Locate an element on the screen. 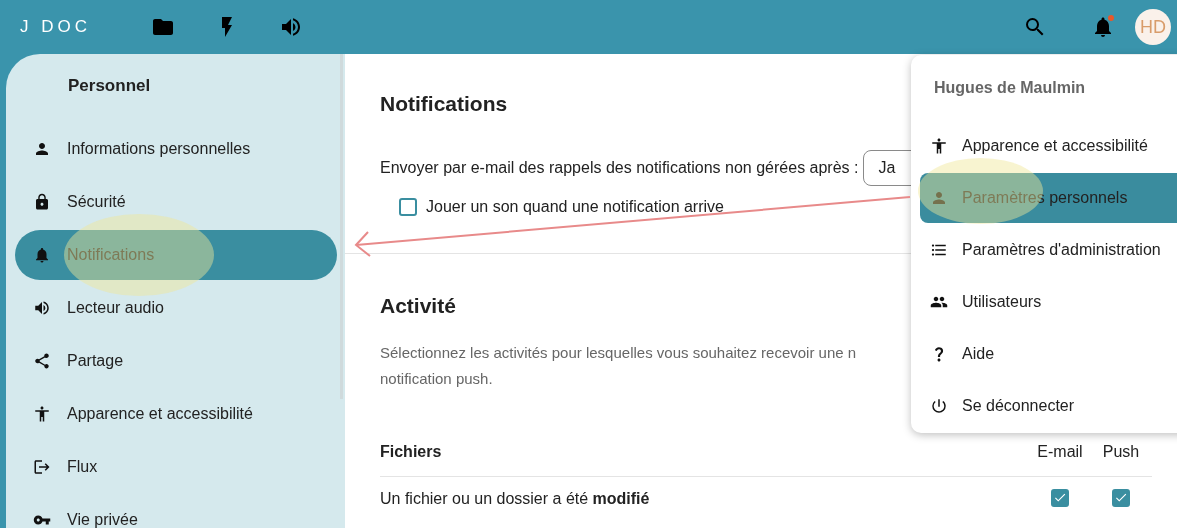 The image size is (1177, 528). checkbox-label: Jouer un son quand une notification arrive is located at coordinates (575, 207).